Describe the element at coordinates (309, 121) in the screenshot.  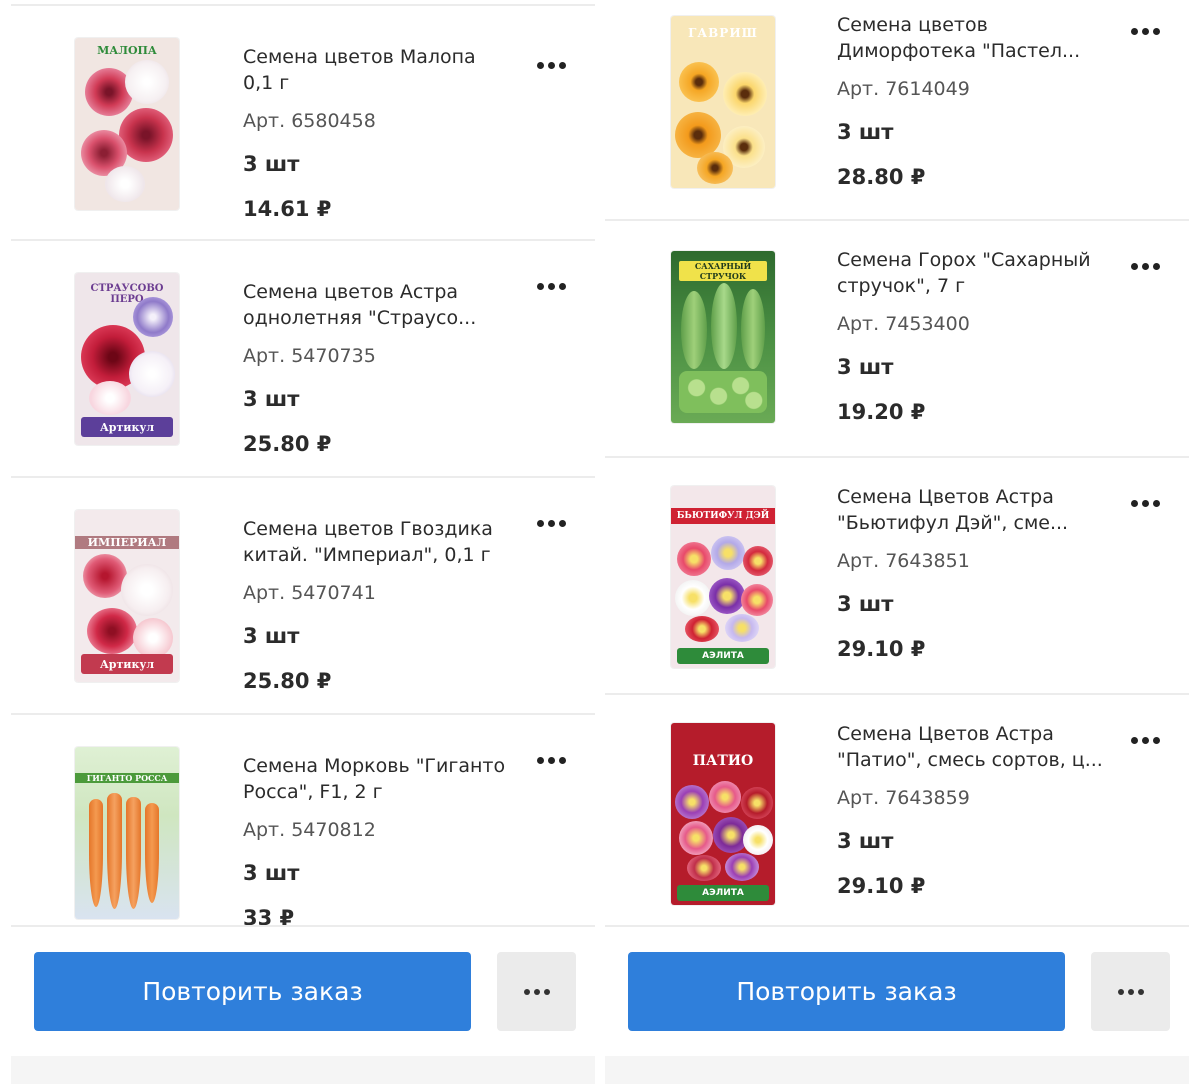
I see `item-sku: Арт. 6580458` at that location.